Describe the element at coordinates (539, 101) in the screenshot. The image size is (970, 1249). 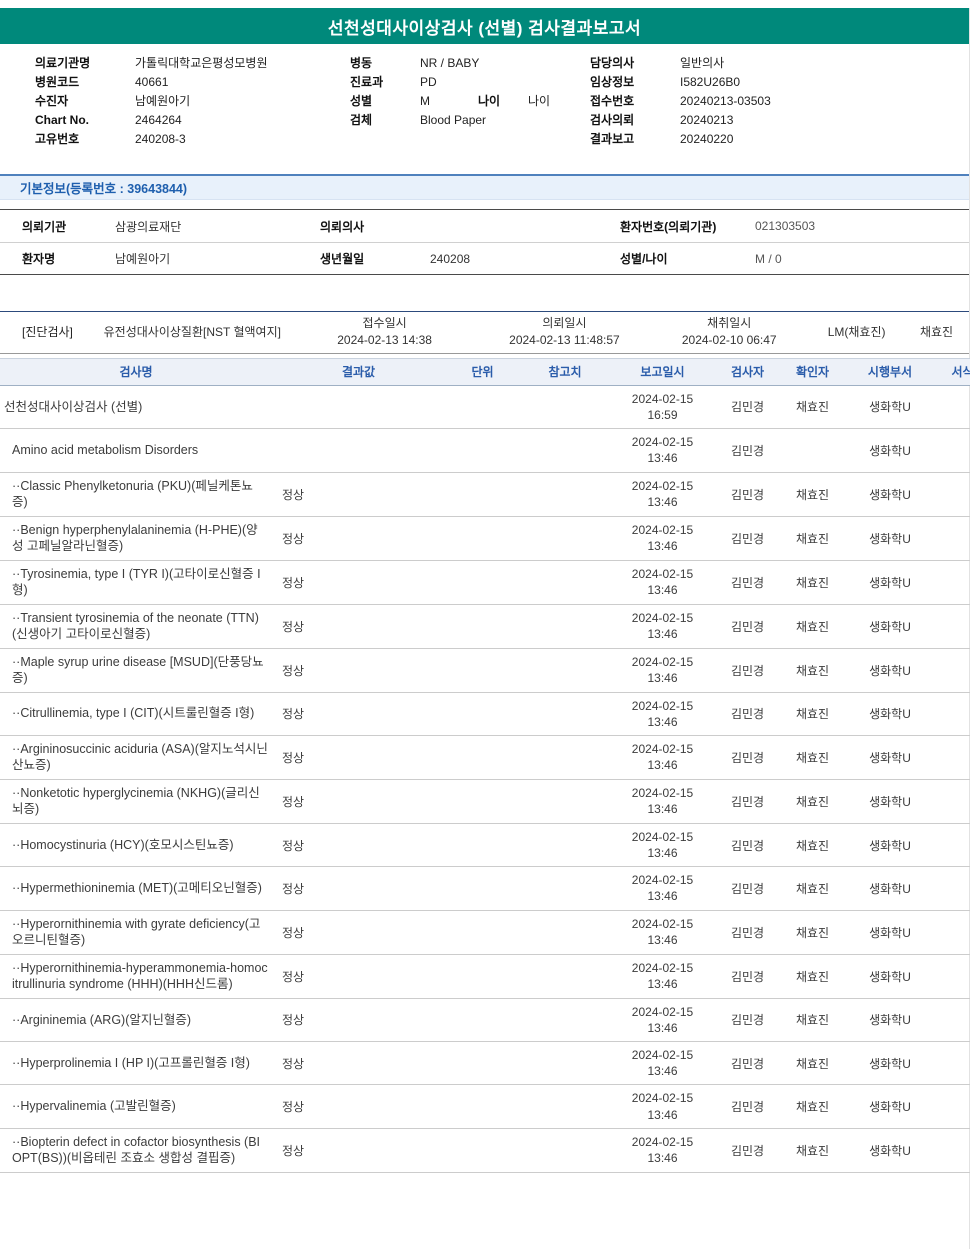
I see `info-value: 나이` at that location.